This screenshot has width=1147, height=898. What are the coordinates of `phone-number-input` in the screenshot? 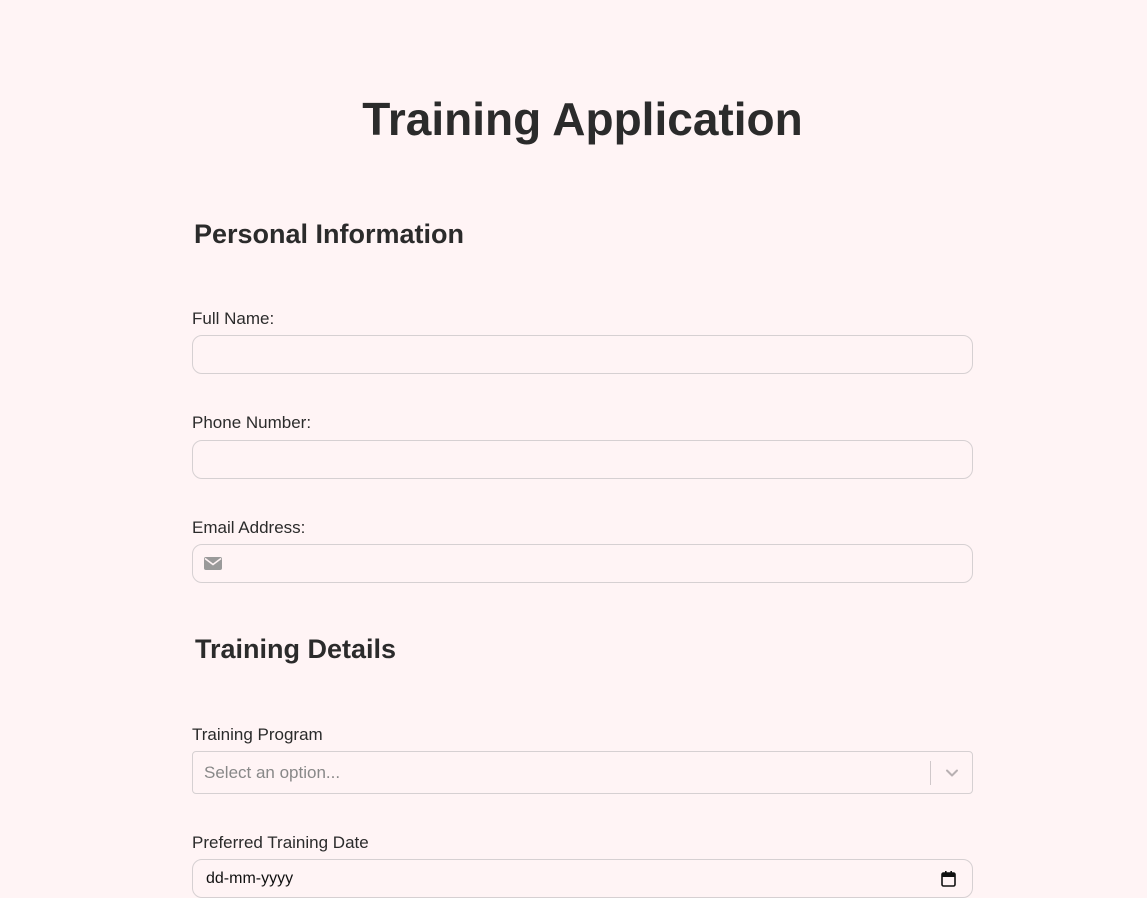 It's located at (582, 459).